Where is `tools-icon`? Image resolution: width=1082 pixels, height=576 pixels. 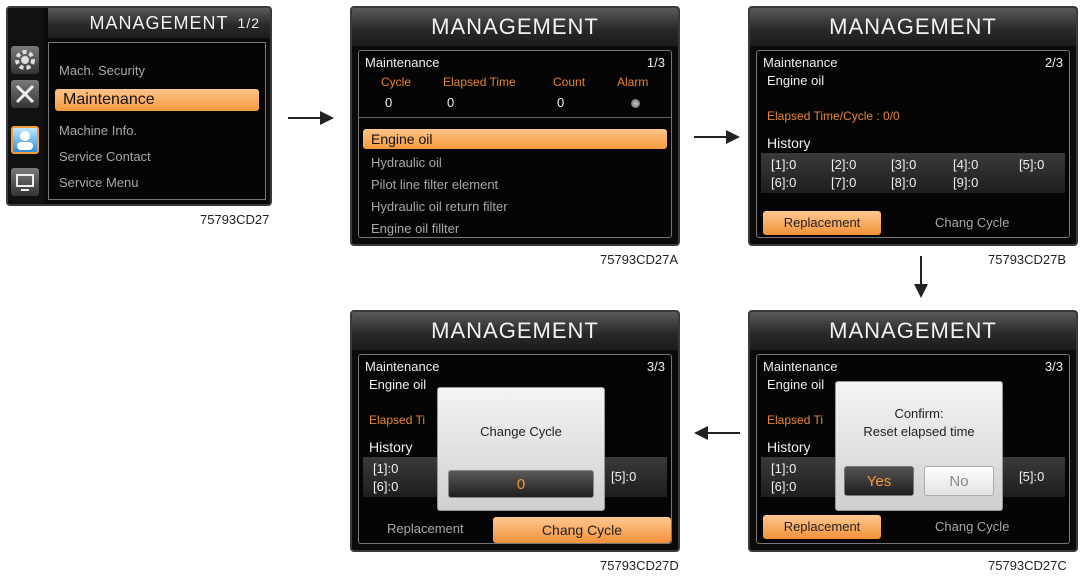 tools-icon is located at coordinates (25, 94).